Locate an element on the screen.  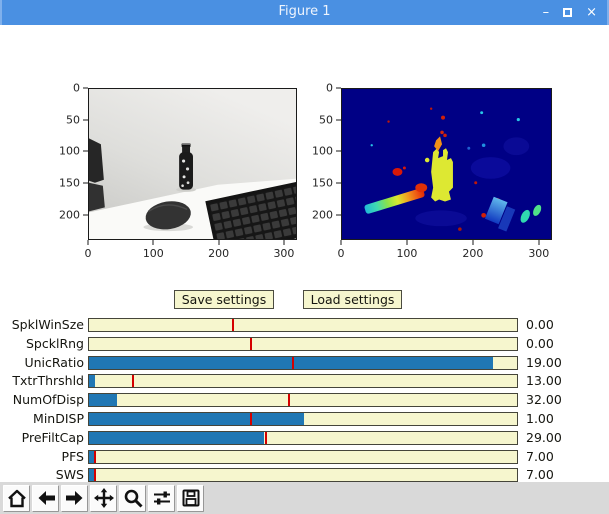
back-arrow-icon is located at coordinates (46, 498).